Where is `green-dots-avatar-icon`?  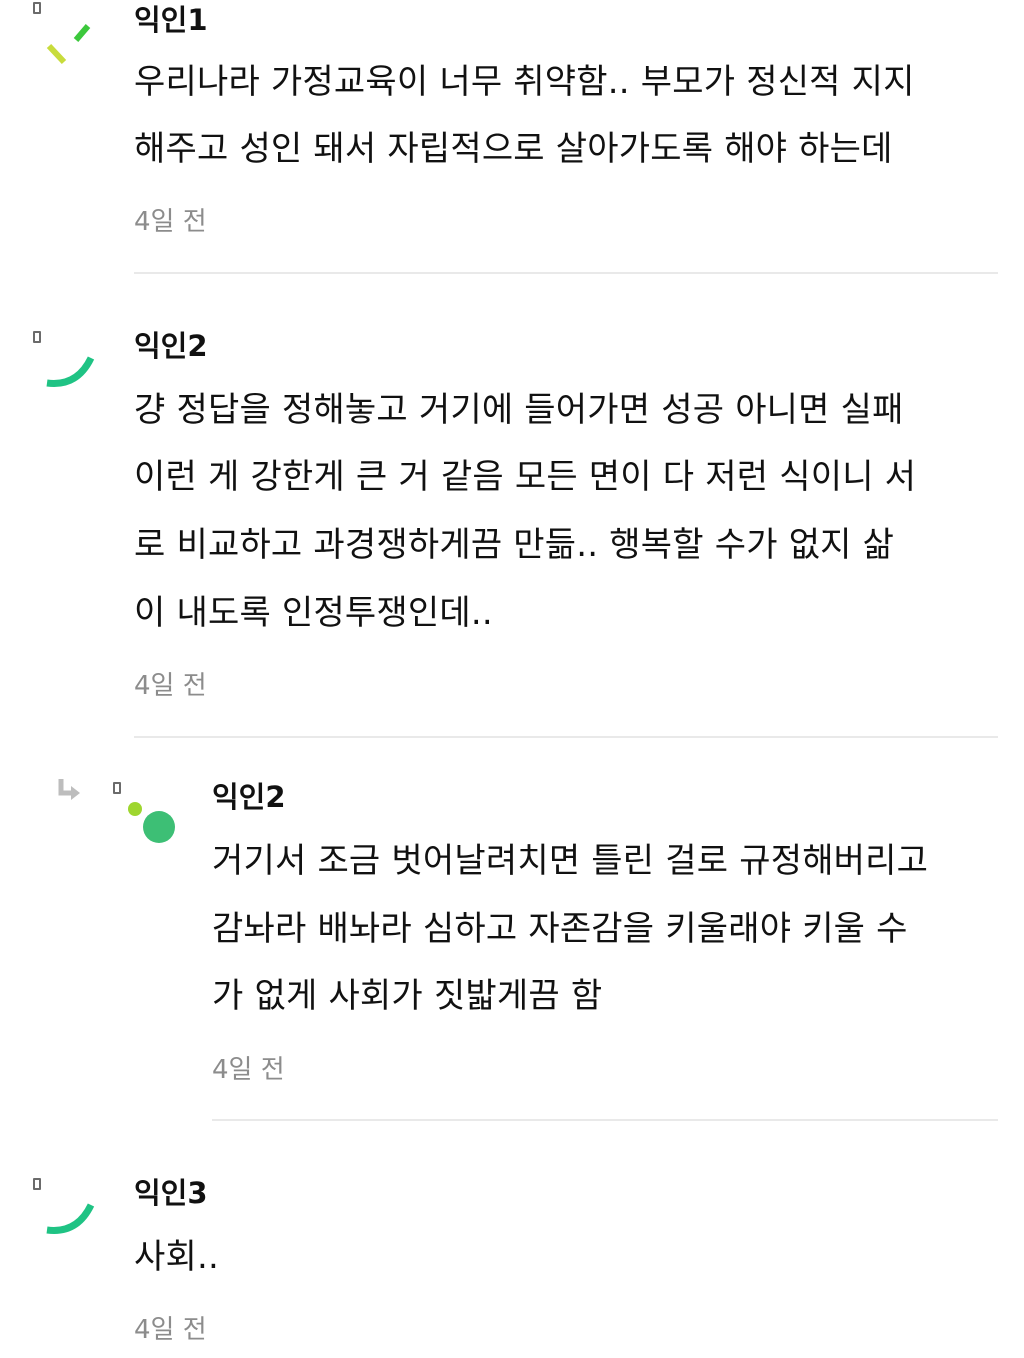 green-dots-avatar-icon is located at coordinates (158, 827).